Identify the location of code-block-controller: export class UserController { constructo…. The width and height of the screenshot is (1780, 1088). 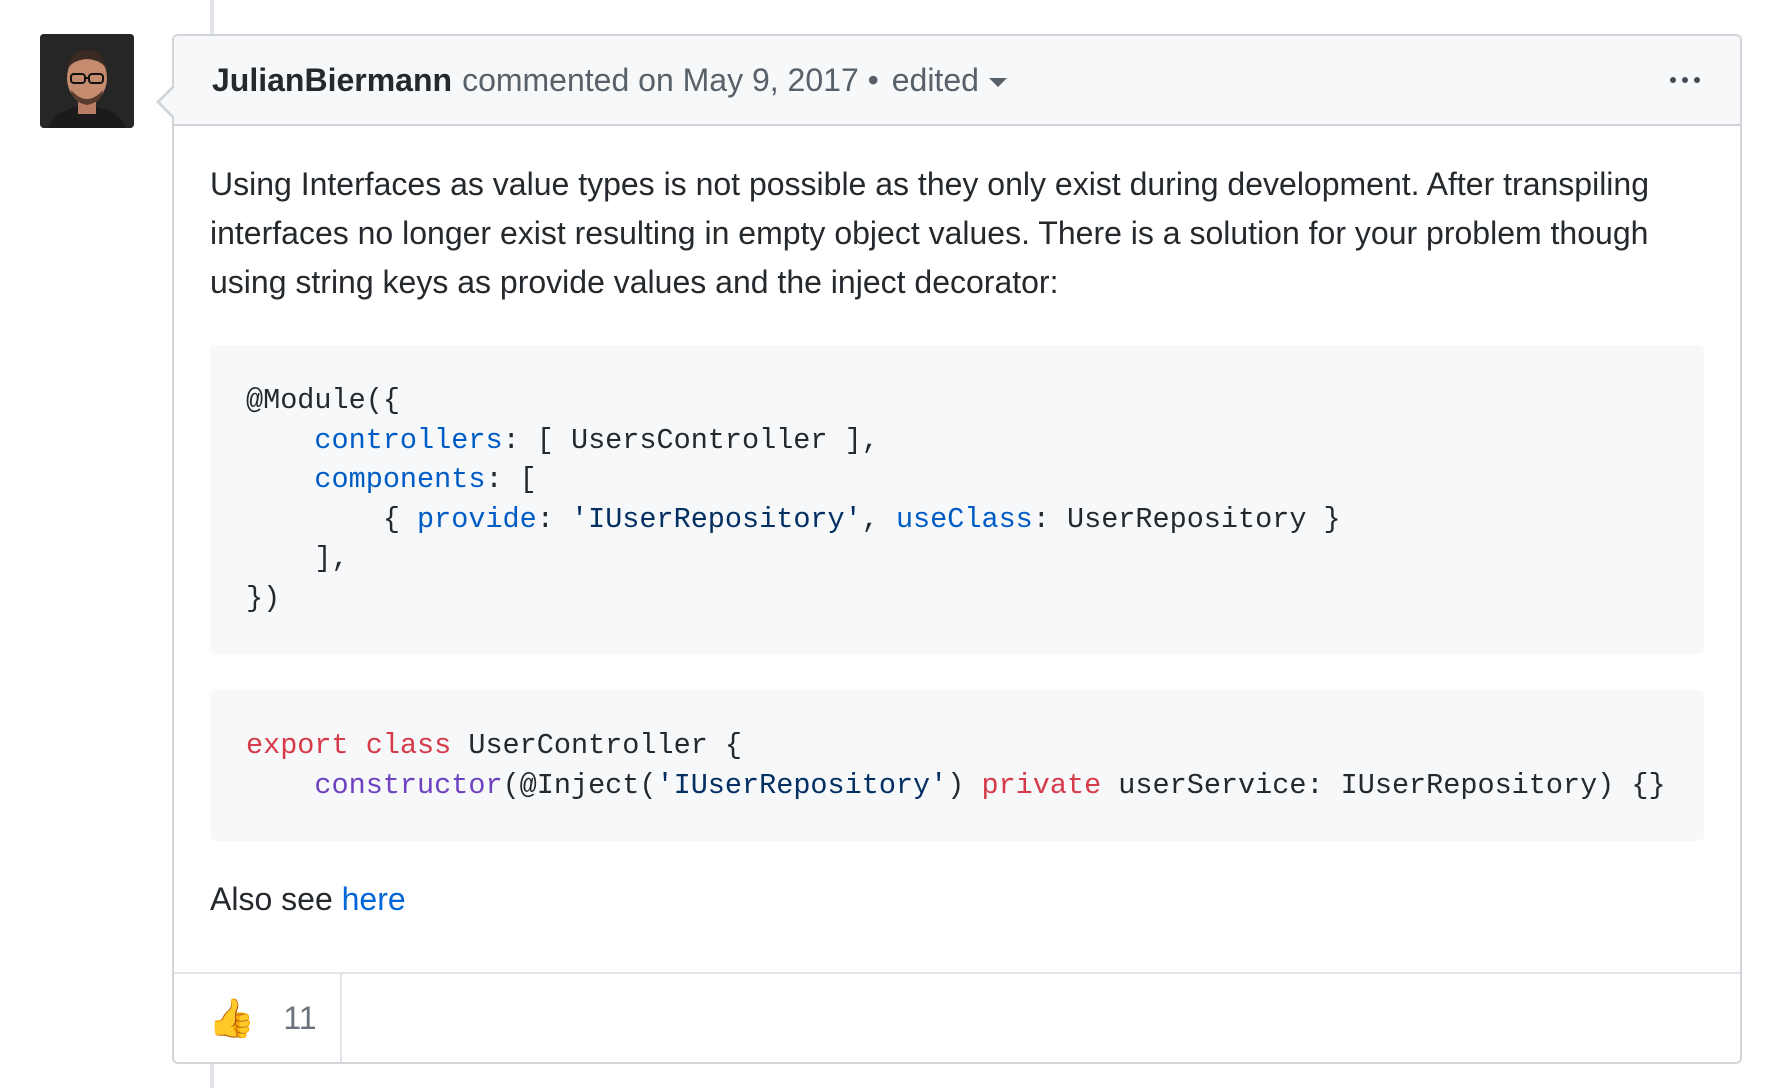
(957, 765).